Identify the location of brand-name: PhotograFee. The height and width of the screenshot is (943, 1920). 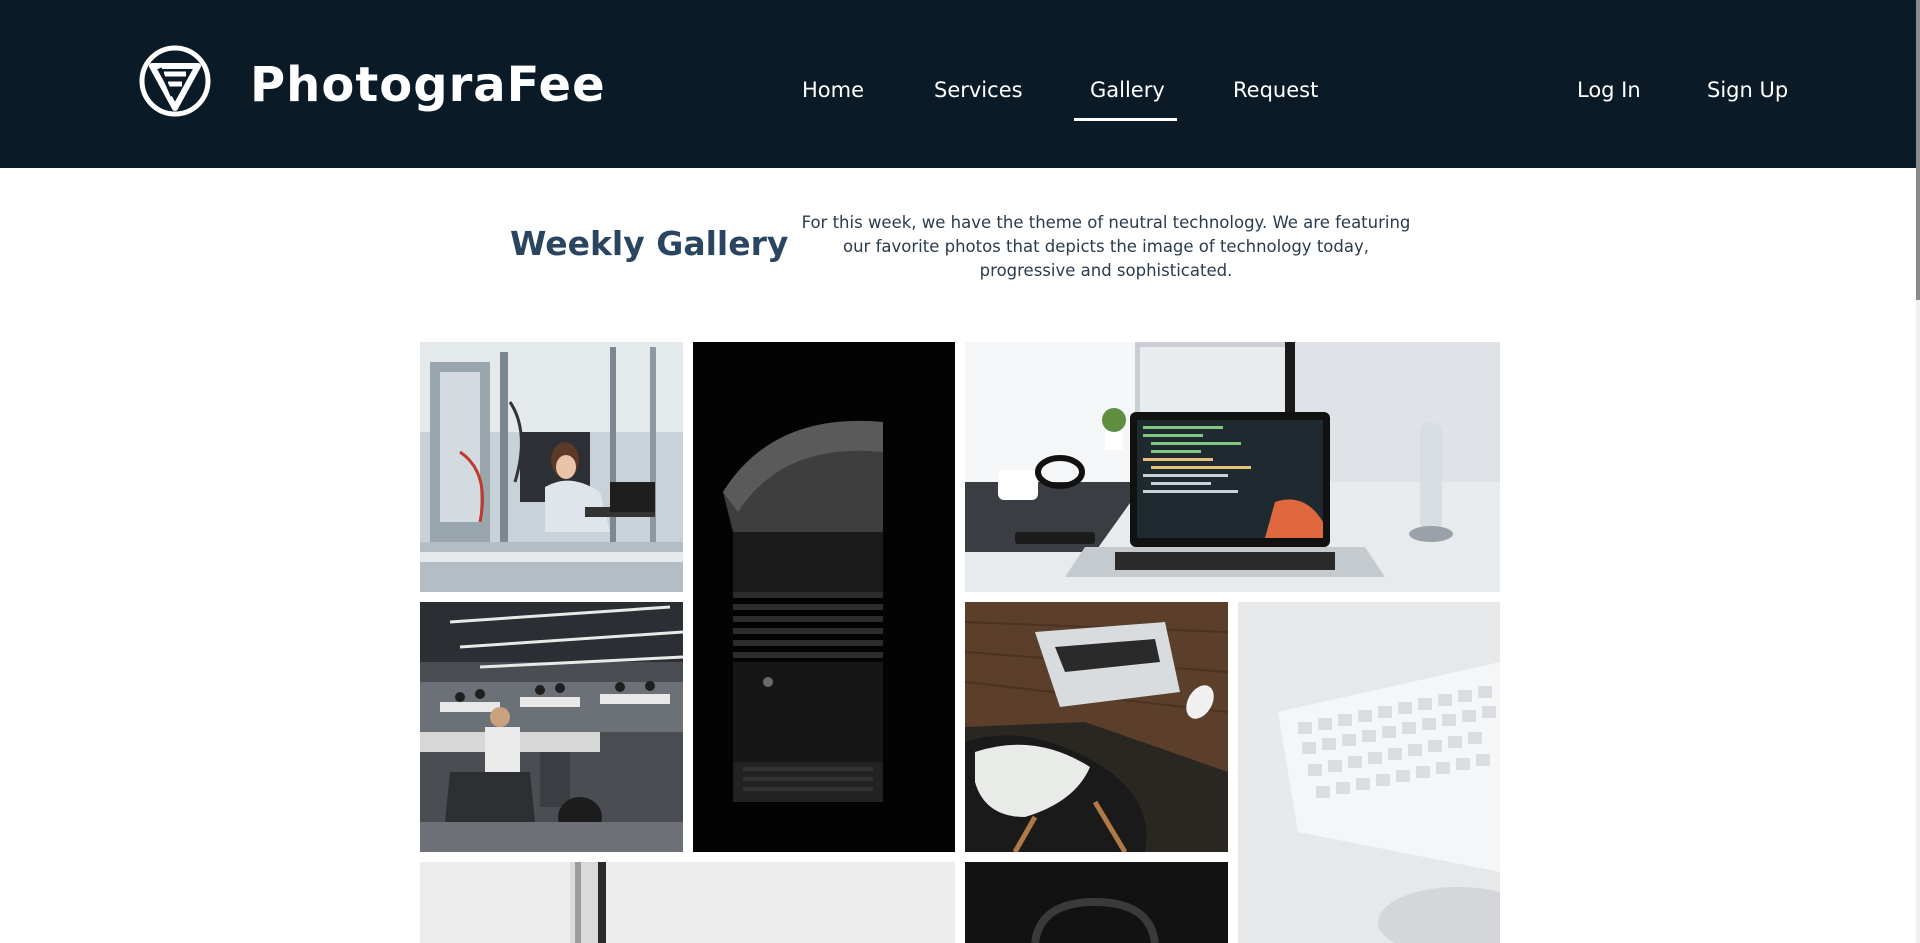
(428, 85).